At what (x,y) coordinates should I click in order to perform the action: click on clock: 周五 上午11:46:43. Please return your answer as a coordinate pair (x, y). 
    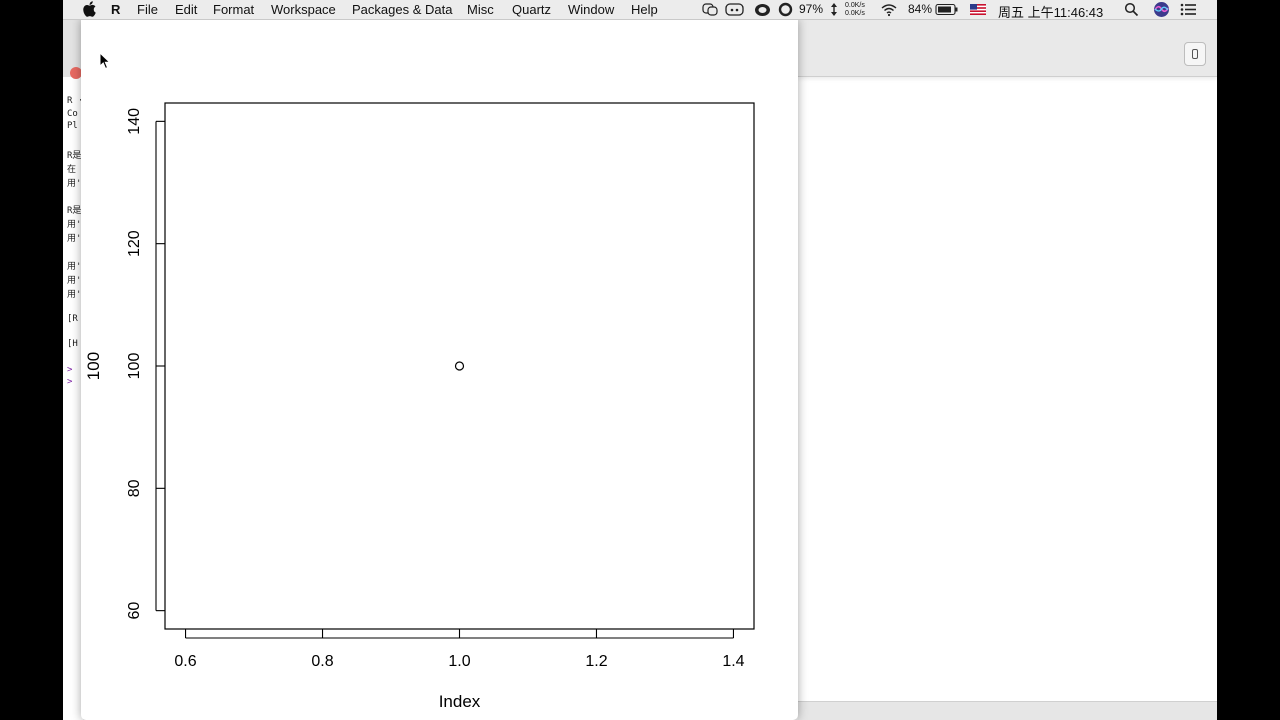
    Looking at the image, I should click on (1050, 11).